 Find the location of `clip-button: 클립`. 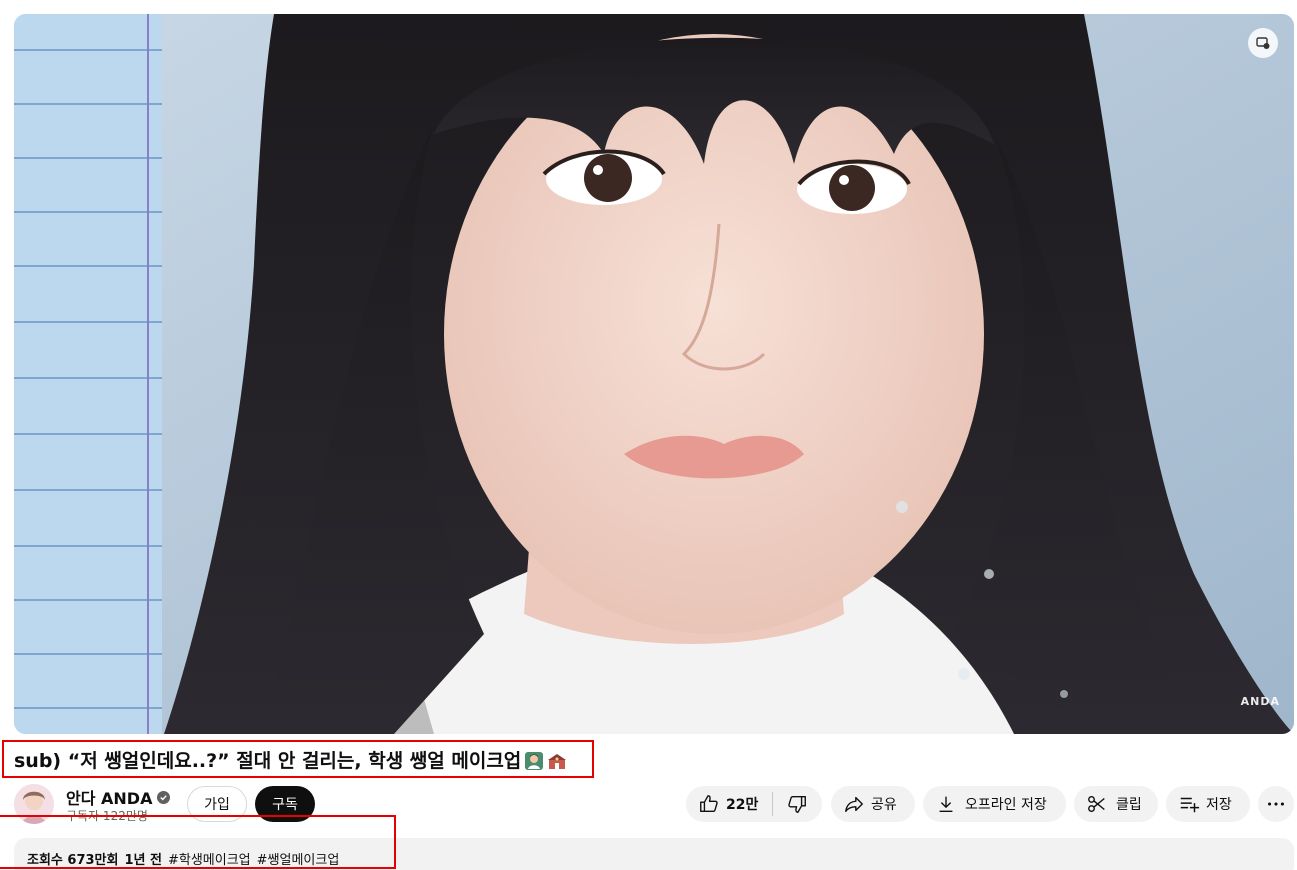

clip-button: 클립 is located at coordinates (1116, 804).